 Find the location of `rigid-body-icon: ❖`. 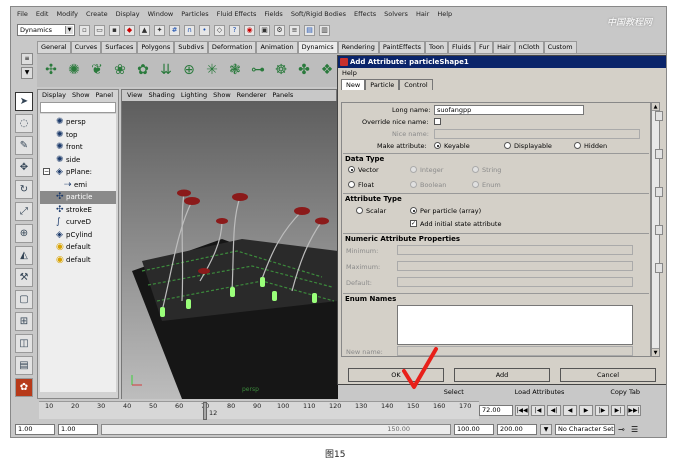

rigid-body-icon: ❖ is located at coordinates (327, 70).